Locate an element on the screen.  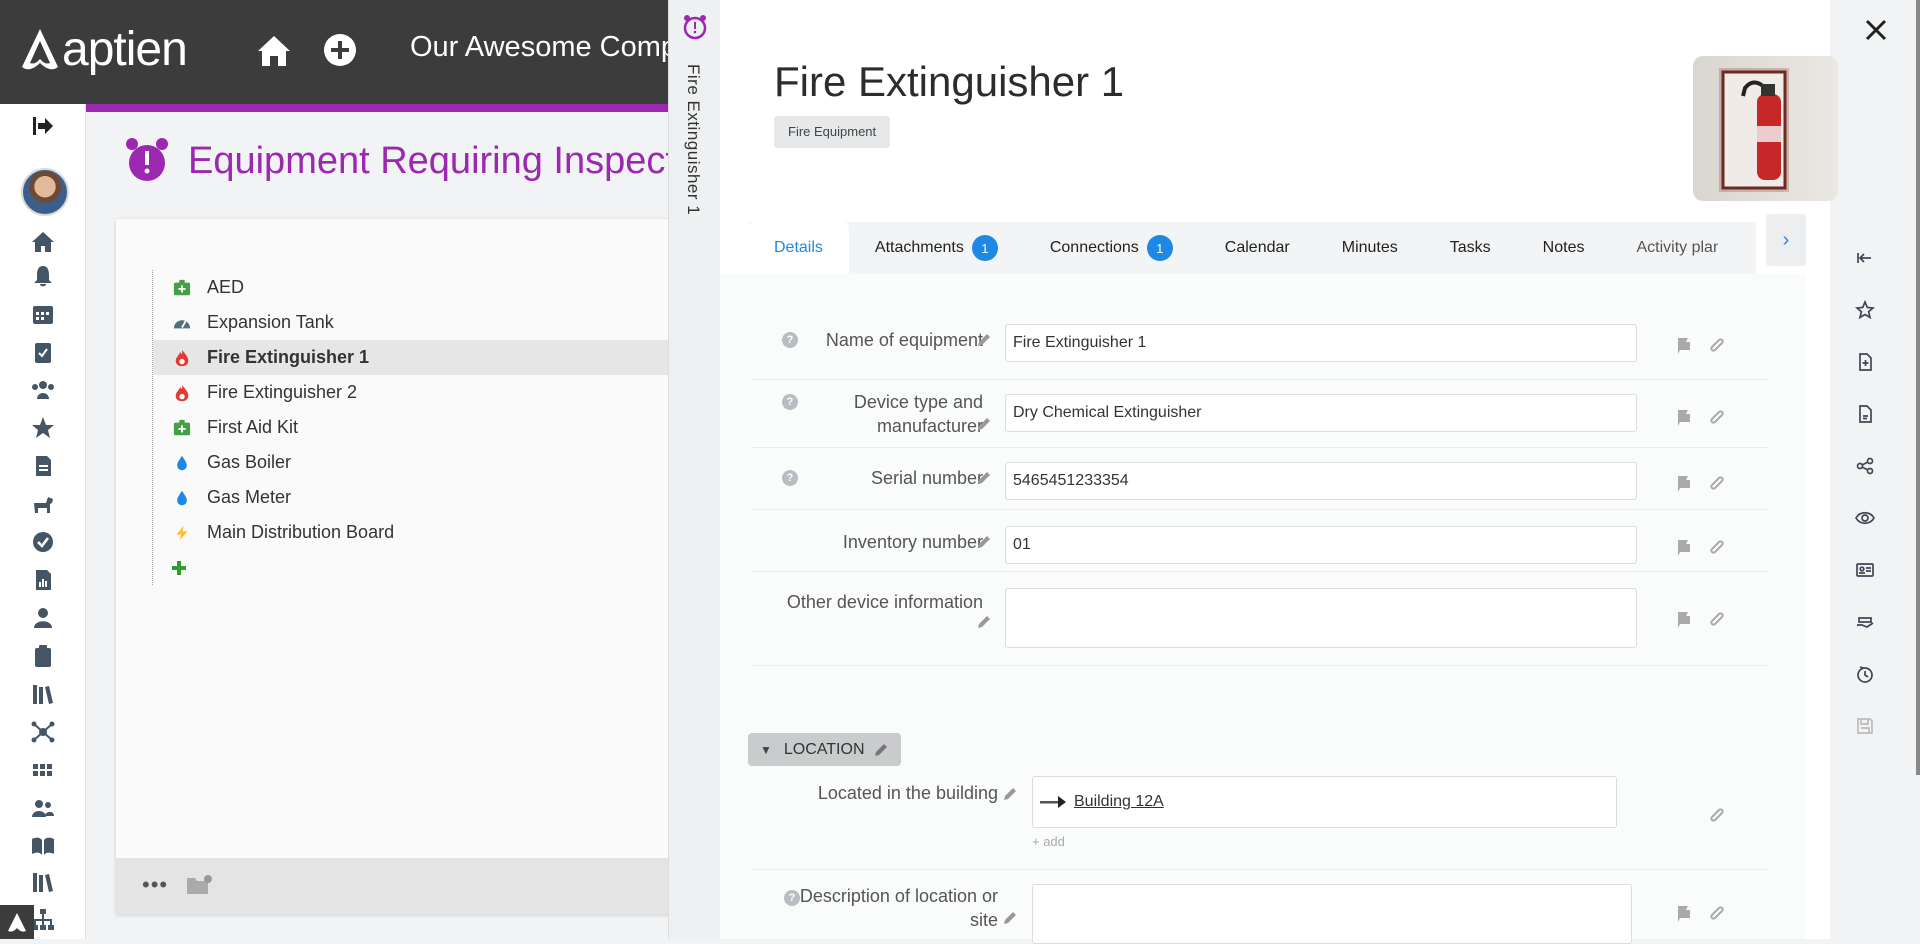
library-icon is located at coordinates (43, 882).